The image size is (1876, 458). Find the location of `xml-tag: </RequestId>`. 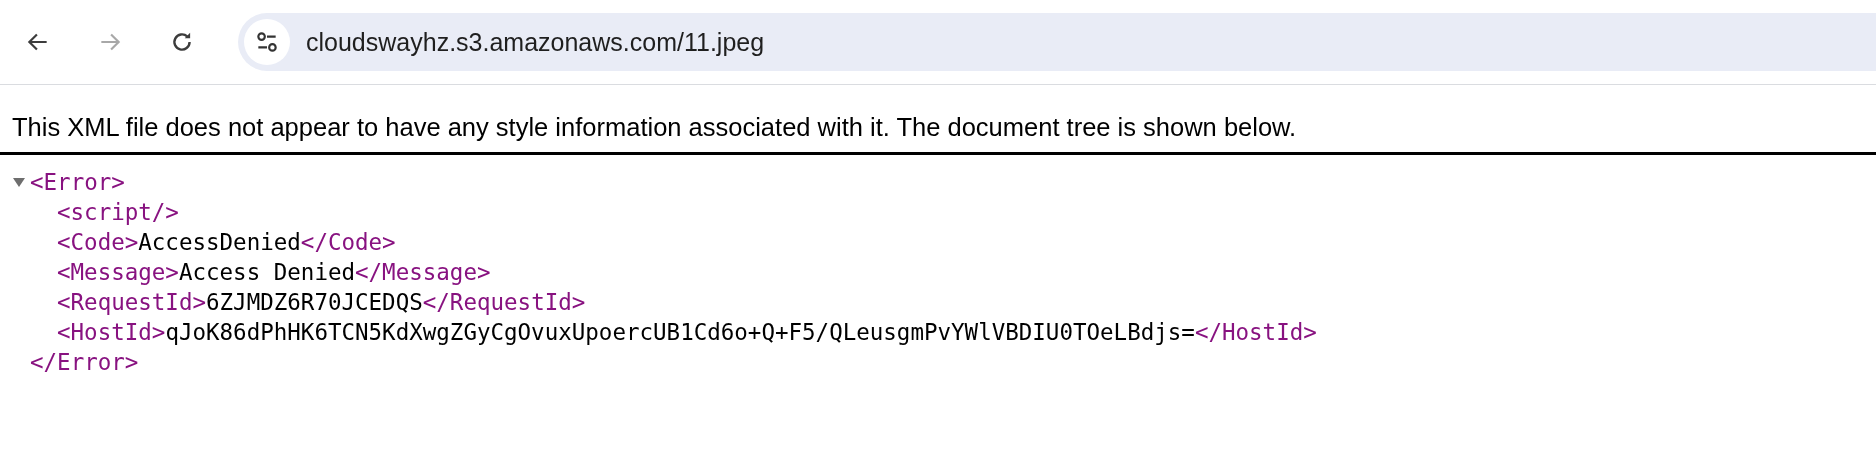

xml-tag: </RequestId> is located at coordinates (504, 302).